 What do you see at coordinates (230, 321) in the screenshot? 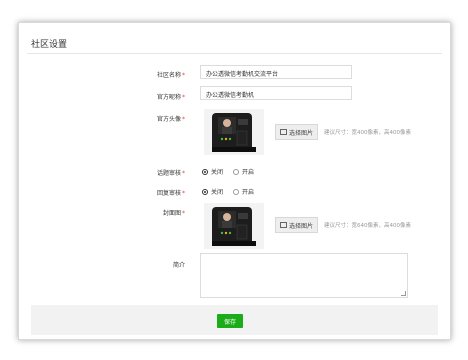
I see `save-button: 保存` at bounding box center [230, 321].